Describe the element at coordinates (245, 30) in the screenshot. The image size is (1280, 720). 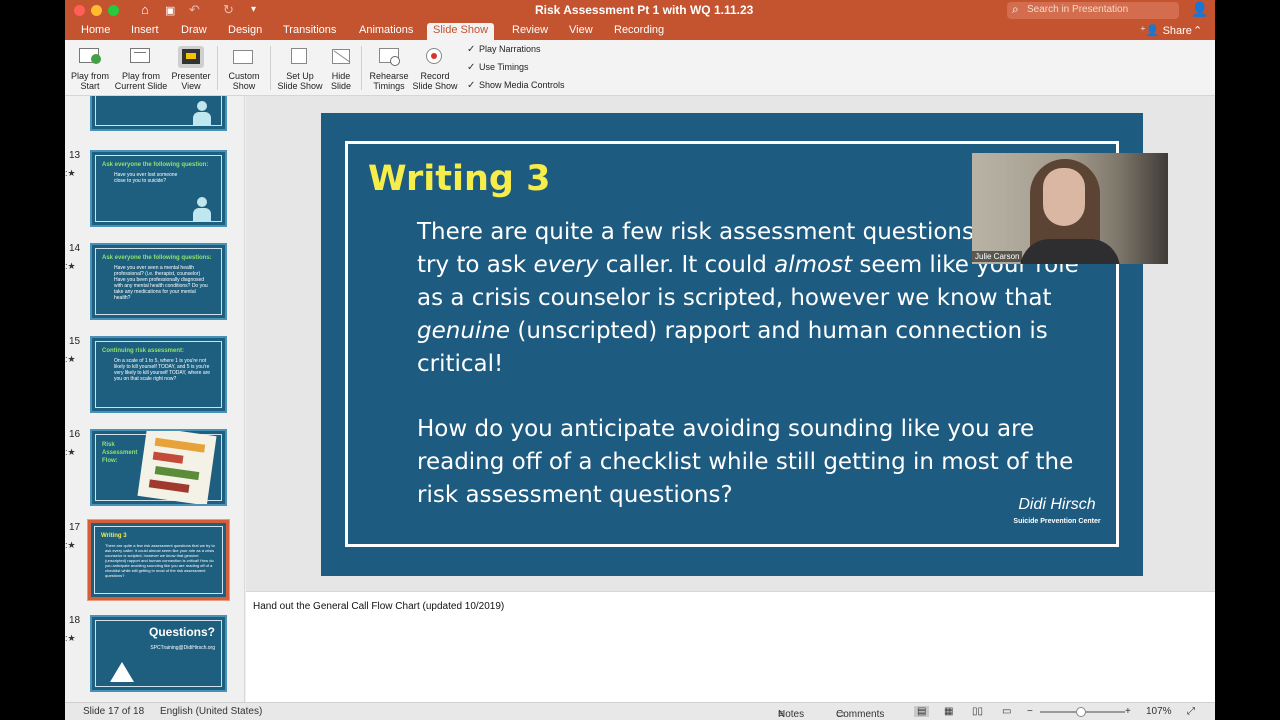
I see `tab-design: Design` at that location.